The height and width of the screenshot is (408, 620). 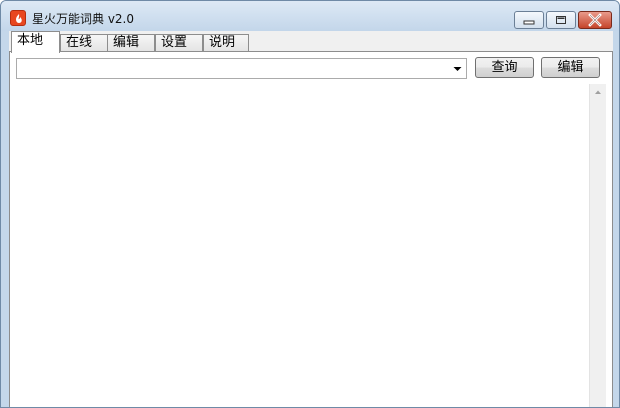 What do you see at coordinates (83, 19) in the screenshot?
I see `window-title: 星火万能词典 v2.0` at bounding box center [83, 19].